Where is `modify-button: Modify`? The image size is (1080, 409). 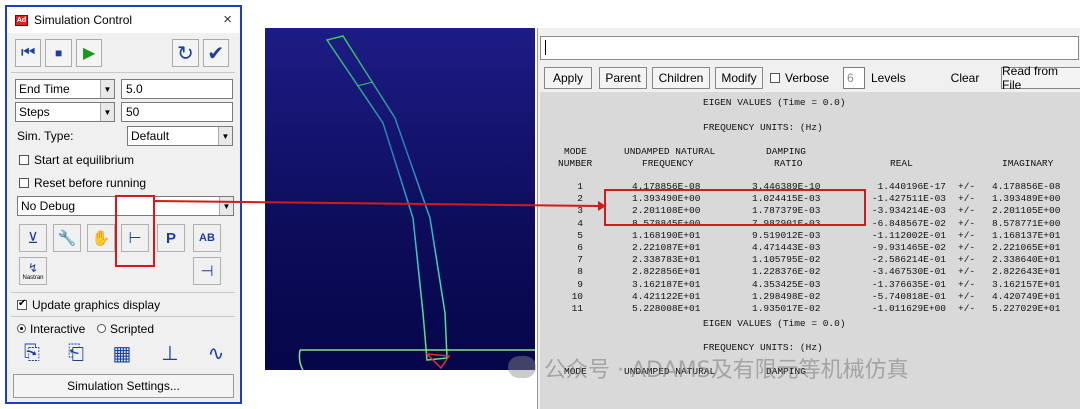 modify-button: Modify is located at coordinates (739, 78).